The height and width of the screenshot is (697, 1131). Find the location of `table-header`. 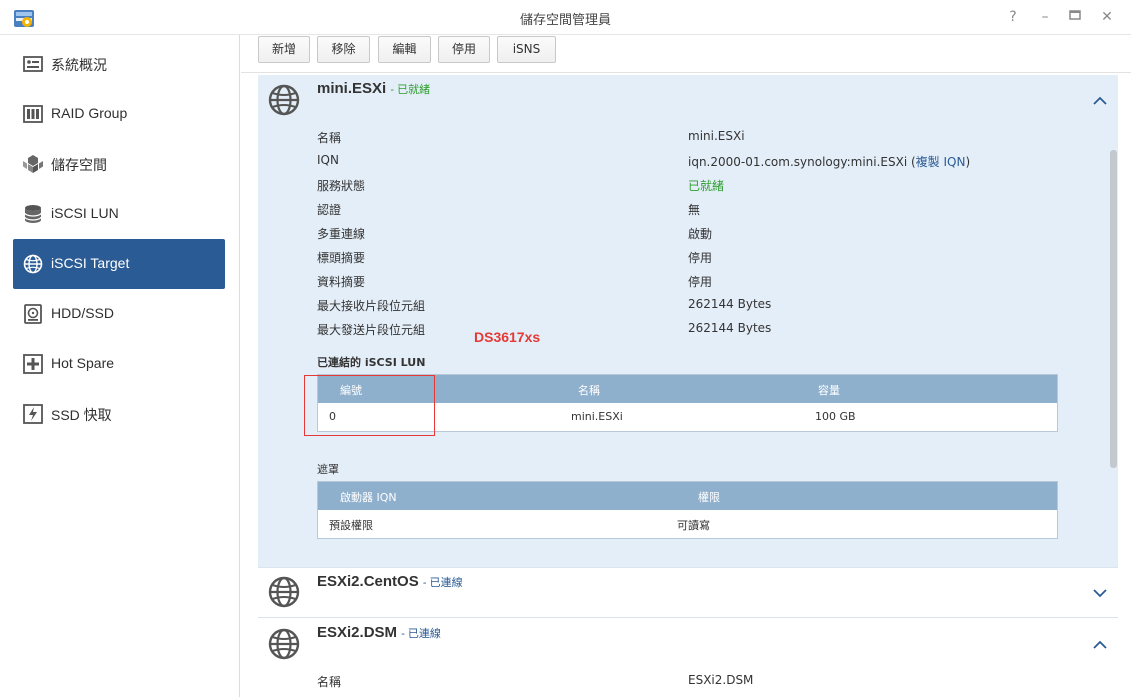

table-header is located at coordinates (687, 496).